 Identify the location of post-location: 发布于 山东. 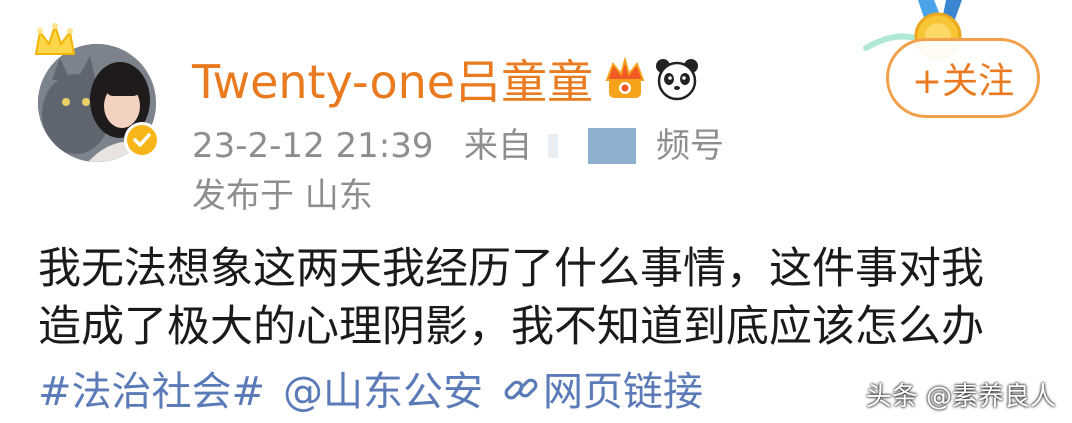
(282, 196).